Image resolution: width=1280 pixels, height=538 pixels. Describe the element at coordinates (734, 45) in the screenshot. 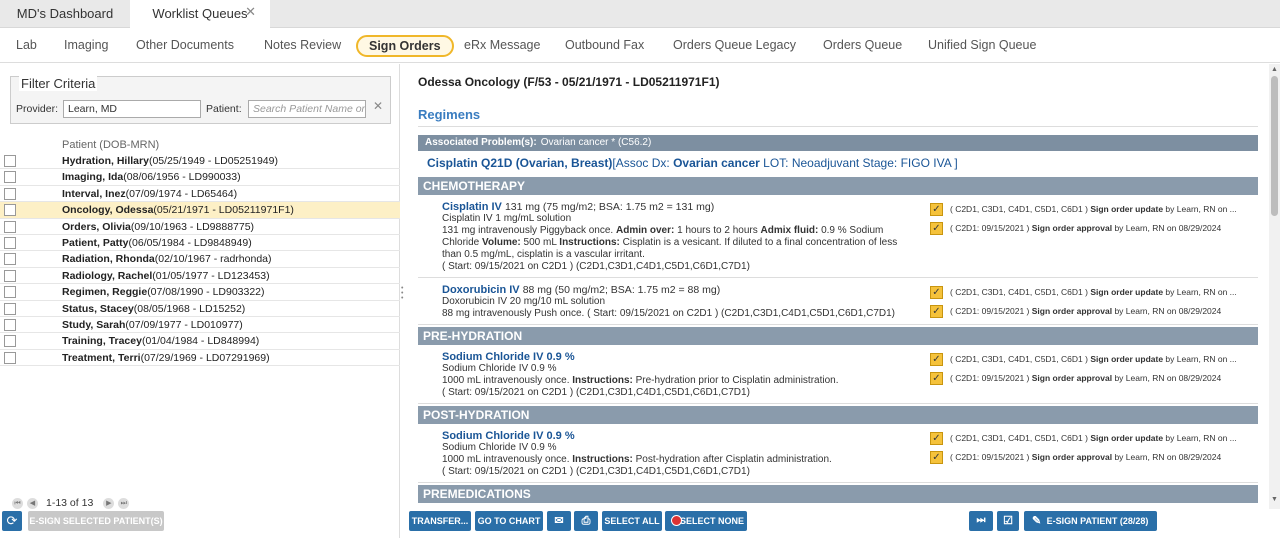

I see `nav-orders-queue-legacy: Orders Queue Legacy` at that location.